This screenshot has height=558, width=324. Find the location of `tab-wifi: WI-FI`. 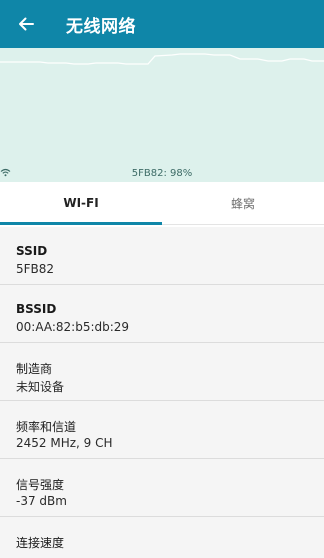

tab-wifi: WI-FI is located at coordinates (81, 203).